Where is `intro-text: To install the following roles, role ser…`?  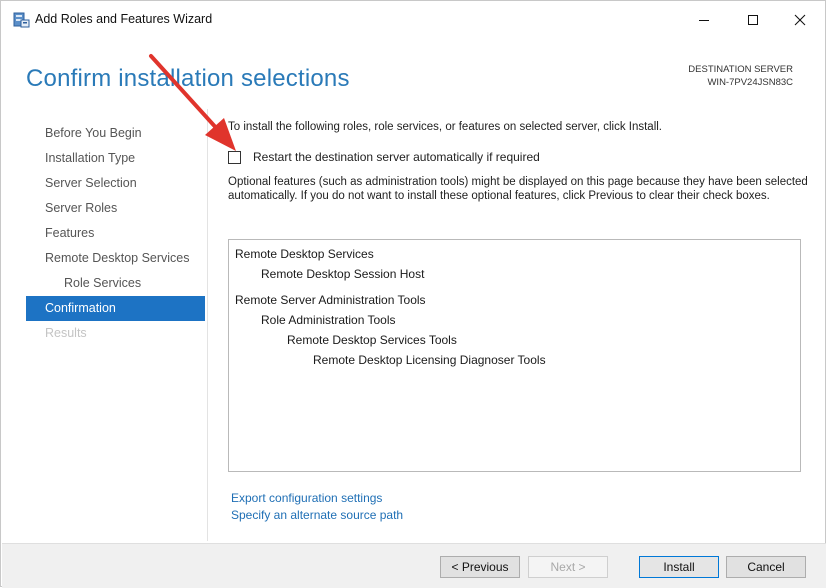 intro-text: To install the following roles, role ser… is located at coordinates (445, 127).